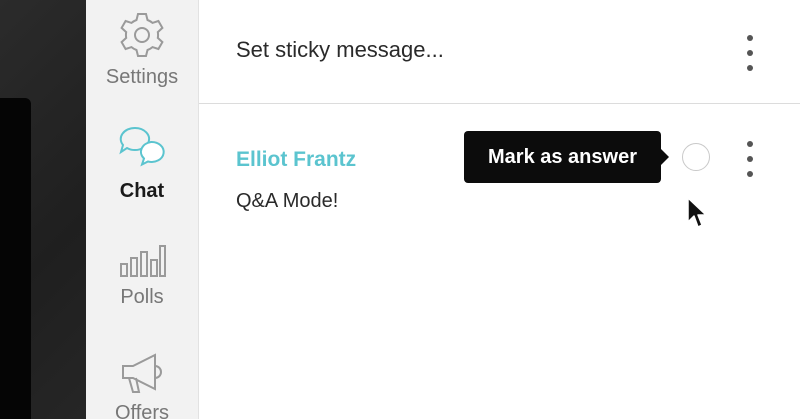 The height and width of the screenshot is (419, 800). I want to click on sidebar-item-offers: Offers, so click(142, 385).